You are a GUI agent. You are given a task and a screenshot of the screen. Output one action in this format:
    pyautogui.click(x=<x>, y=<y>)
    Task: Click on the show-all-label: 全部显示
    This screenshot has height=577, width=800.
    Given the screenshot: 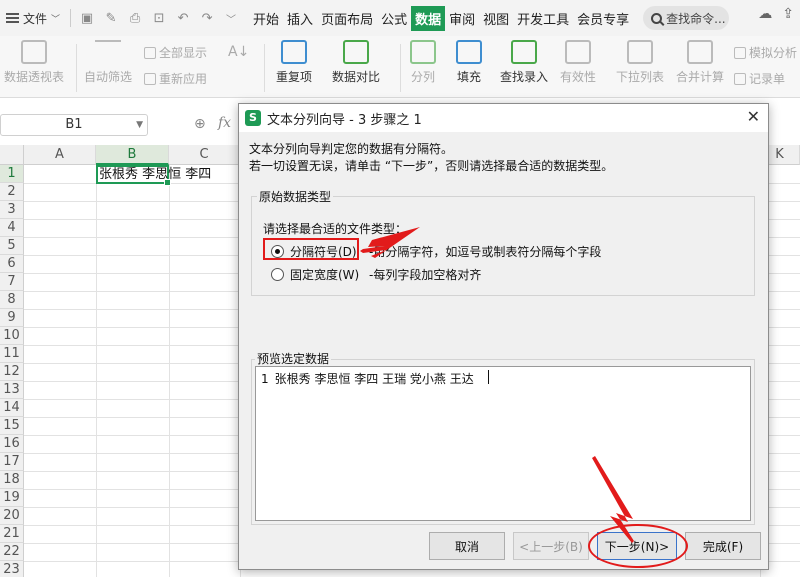 What is the action you would take?
    pyautogui.click(x=183, y=53)
    